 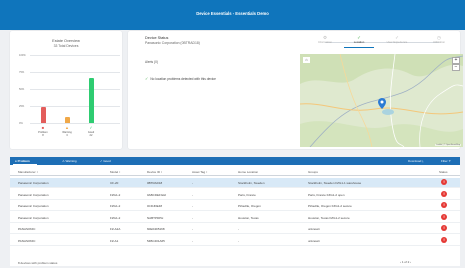 I want to click on bar-problem, so click(x=43, y=114).